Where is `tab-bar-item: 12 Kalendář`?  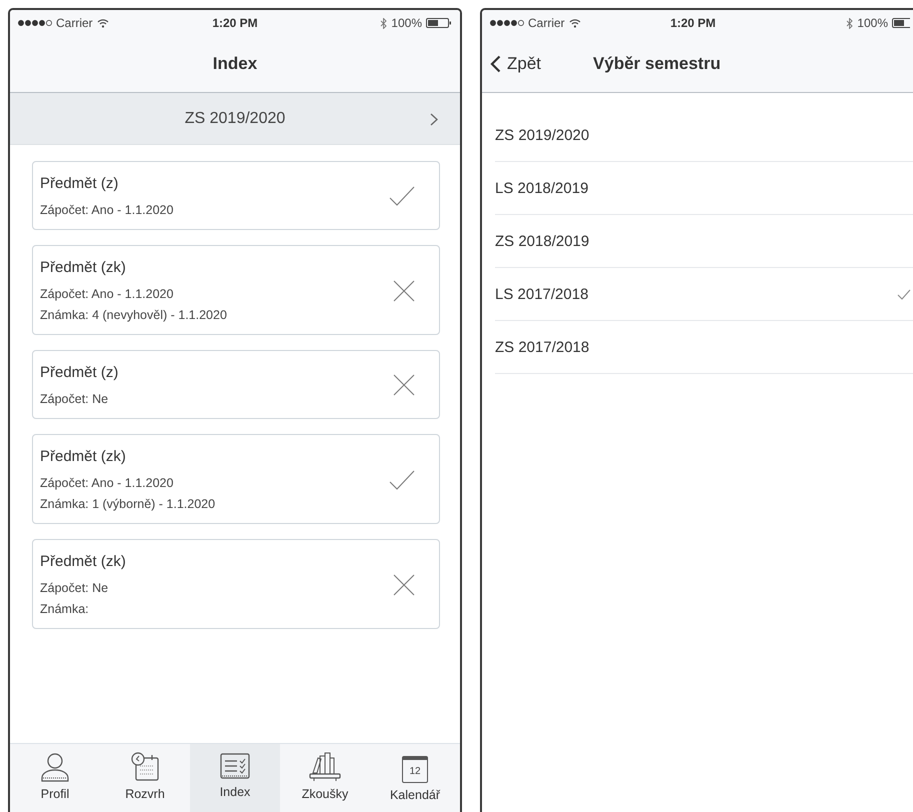
tab-bar-item: 12 Kalendář is located at coordinates (415, 778).